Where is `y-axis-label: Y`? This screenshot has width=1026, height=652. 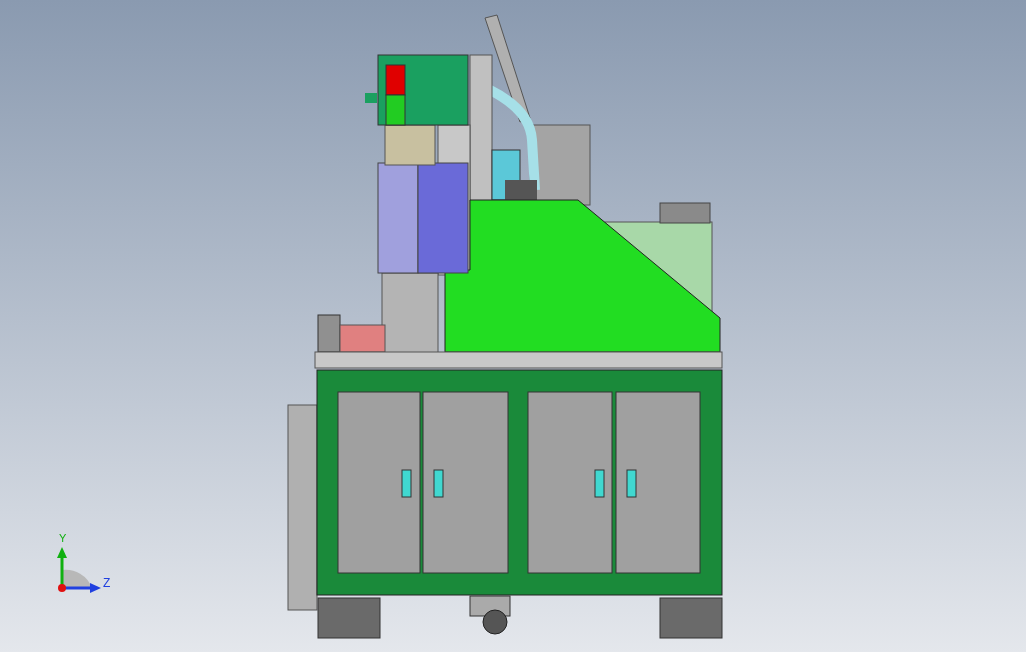
y-axis-label: Y is located at coordinates (63, 538).